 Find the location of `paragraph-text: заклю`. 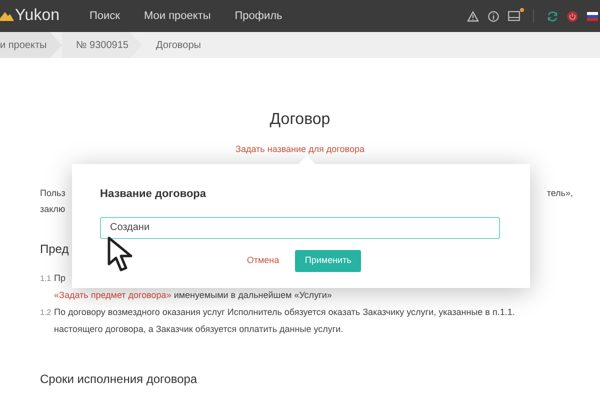

paragraph-text: заклю is located at coordinates (53, 209).